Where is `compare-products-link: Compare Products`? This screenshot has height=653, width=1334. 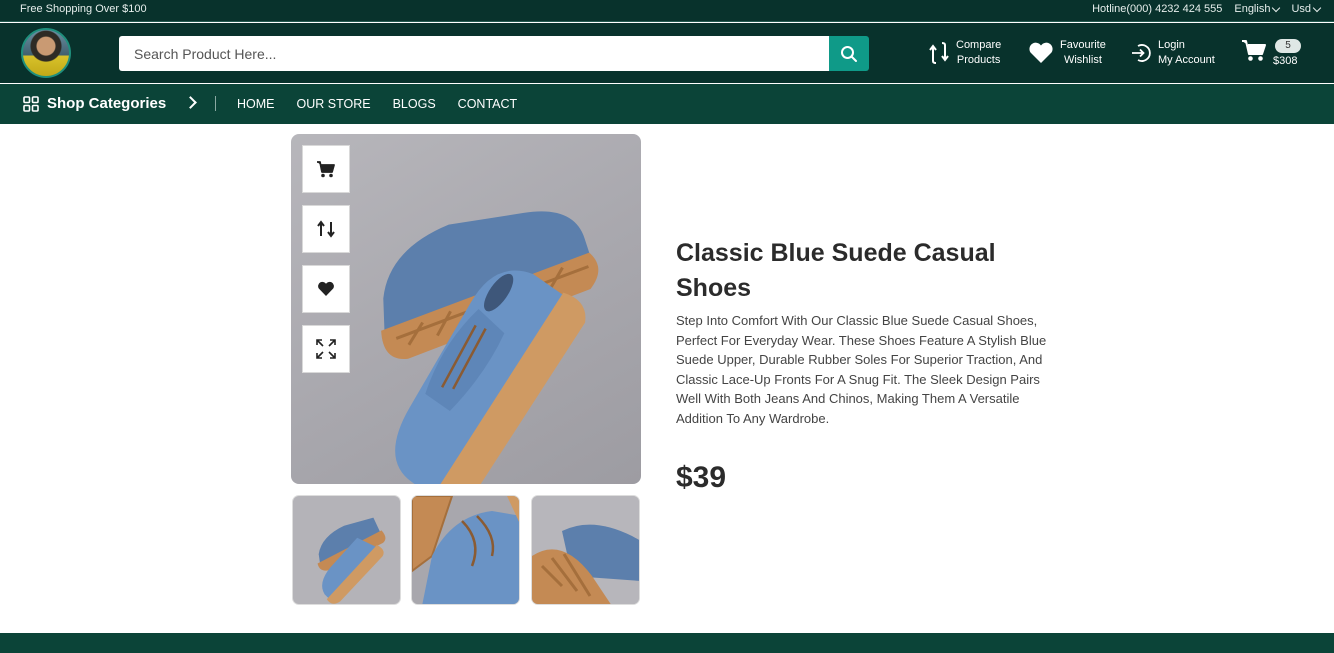 compare-products-link: Compare Products is located at coordinates (964, 53).